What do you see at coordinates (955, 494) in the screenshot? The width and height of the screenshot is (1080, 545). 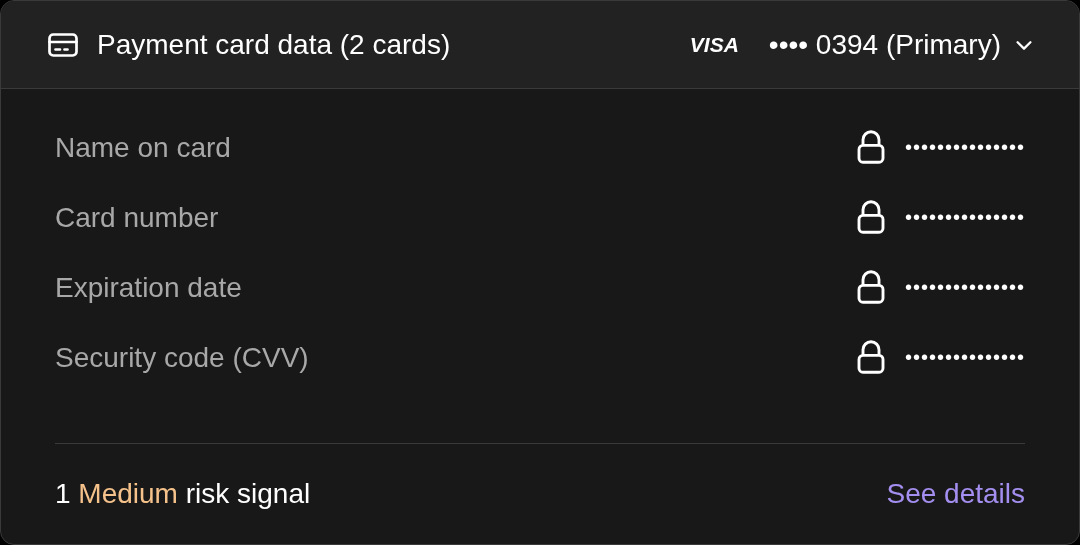 I see `see-details-link: See details` at bounding box center [955, 494].